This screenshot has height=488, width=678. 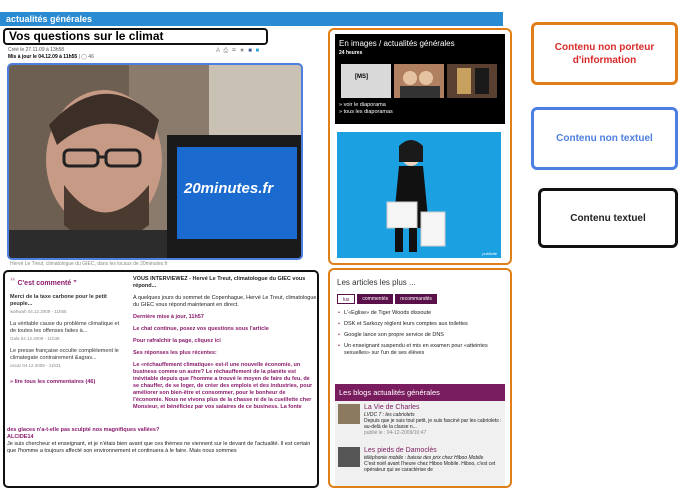 What do you see at coordinates (38, 311) in the screenshot?
I see `comment-author: wahwah 04.12.2009 - 11h55` at bounding box center [38, 311].